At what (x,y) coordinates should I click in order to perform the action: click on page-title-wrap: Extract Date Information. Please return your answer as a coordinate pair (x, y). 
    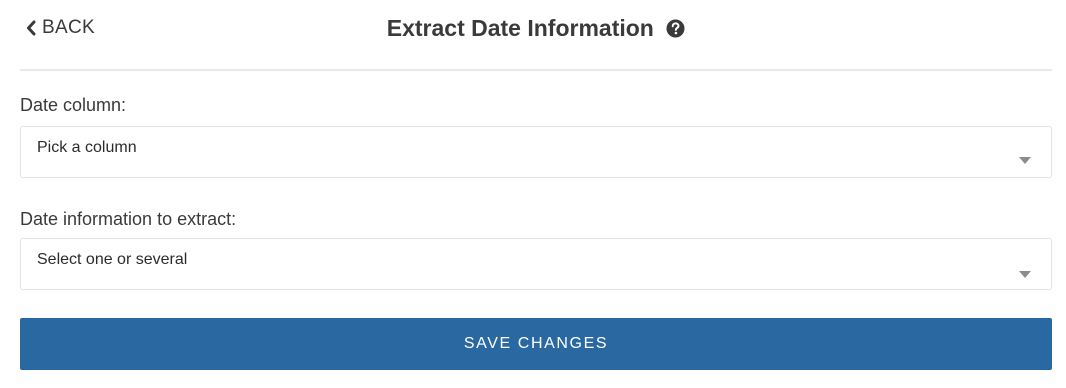
    Looking at the image, I should click on (536, 29).